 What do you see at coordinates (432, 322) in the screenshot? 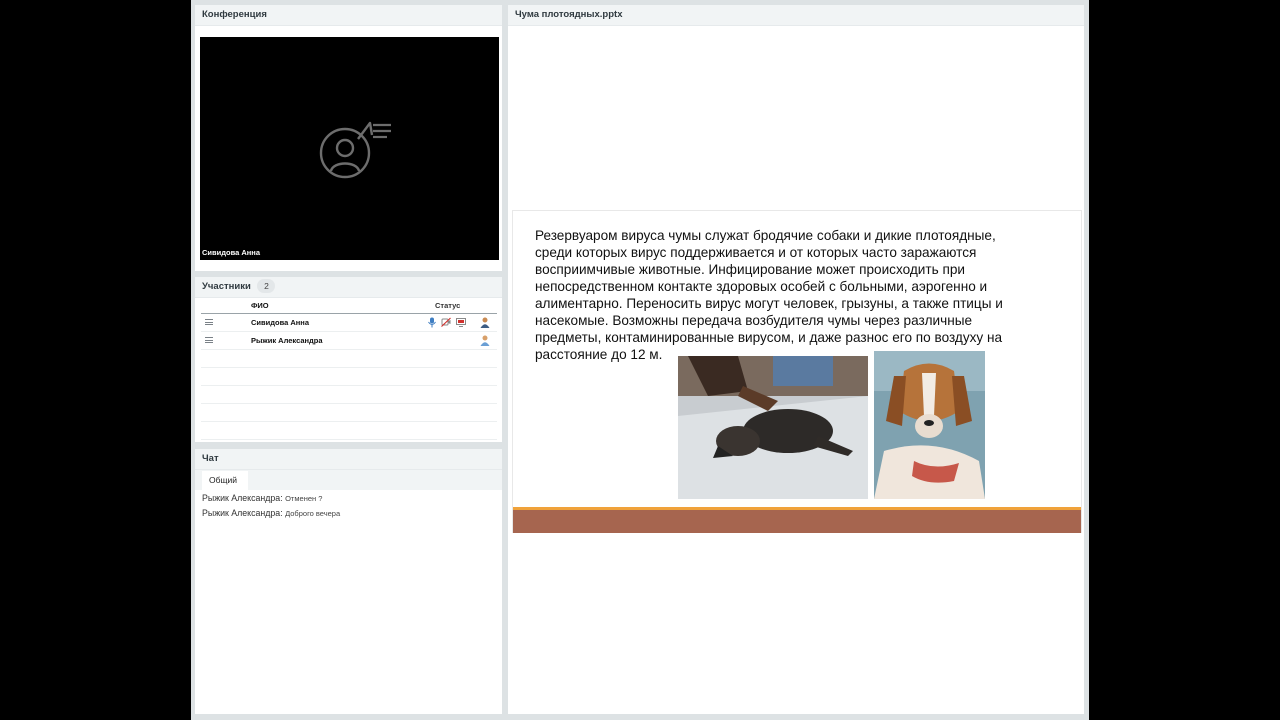
I see `microphone-icon` at bounding box center [432, 322].